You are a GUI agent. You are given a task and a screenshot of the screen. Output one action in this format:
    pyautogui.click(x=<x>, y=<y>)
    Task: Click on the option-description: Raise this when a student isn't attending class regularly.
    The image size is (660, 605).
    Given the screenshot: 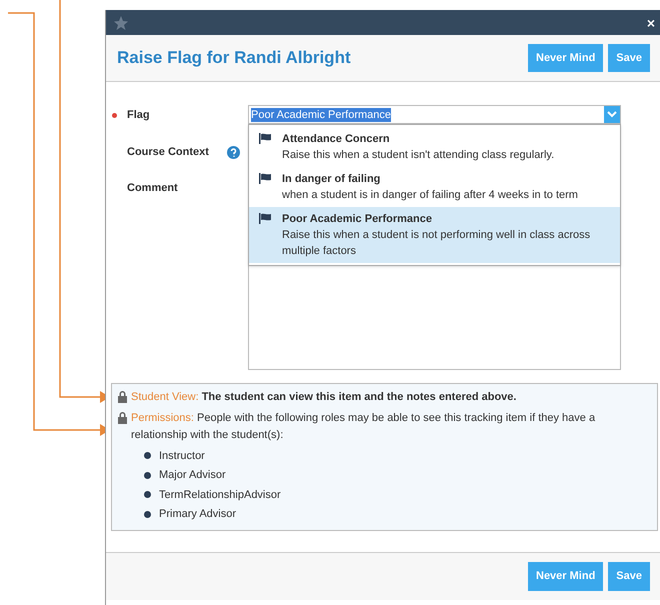 What is the action you would take?
    pyautogui.click(x=418, y=155)
    